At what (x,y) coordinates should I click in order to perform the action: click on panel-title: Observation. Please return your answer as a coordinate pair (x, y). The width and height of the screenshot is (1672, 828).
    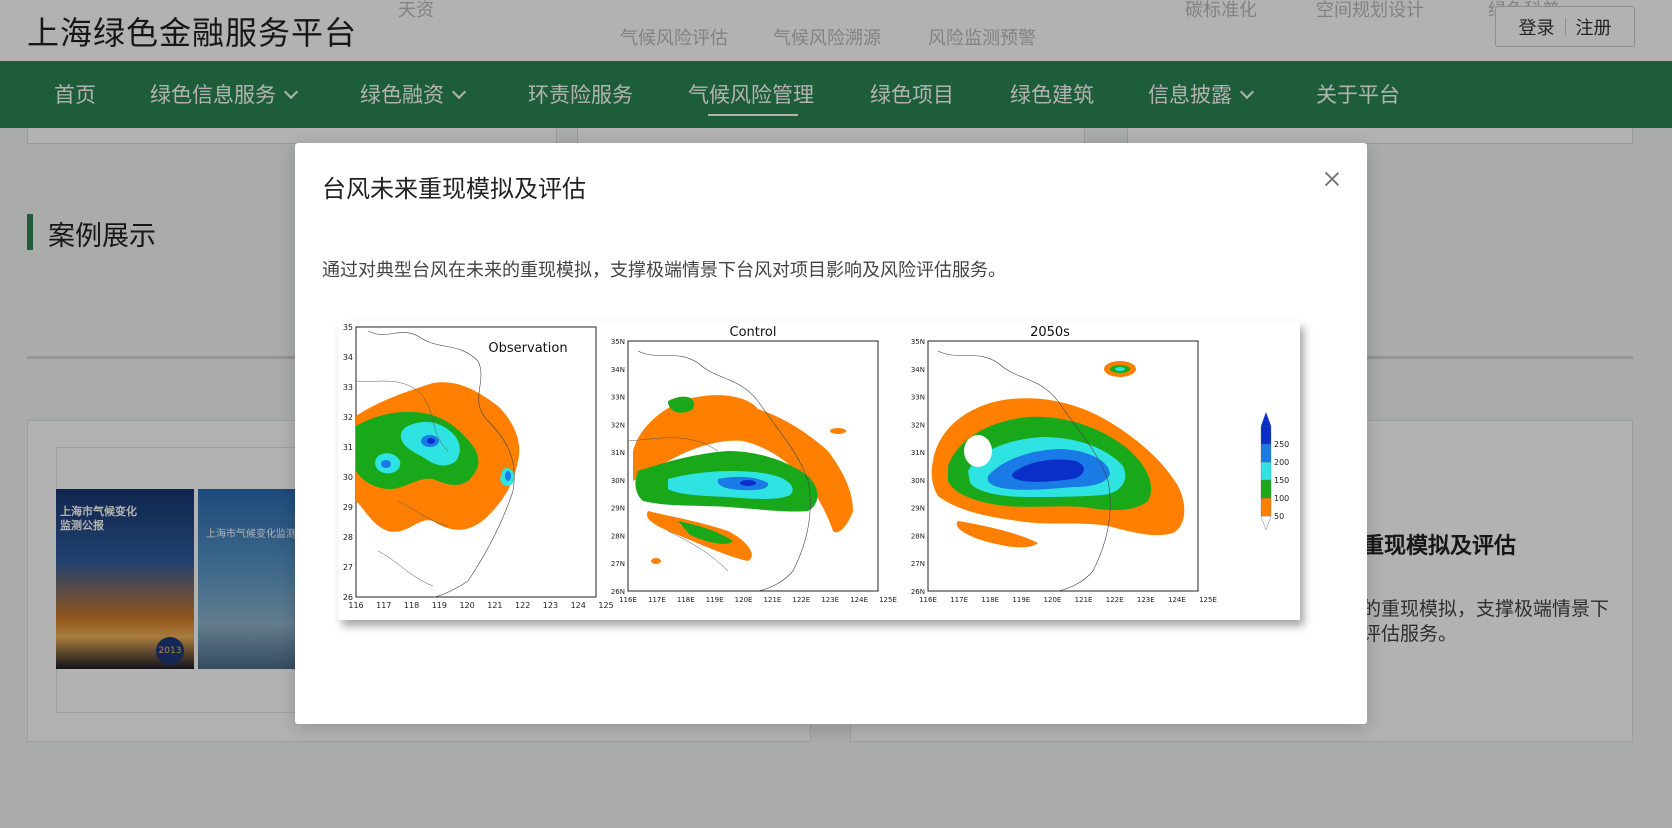
    Looking at the image, I should click on (527, 348).